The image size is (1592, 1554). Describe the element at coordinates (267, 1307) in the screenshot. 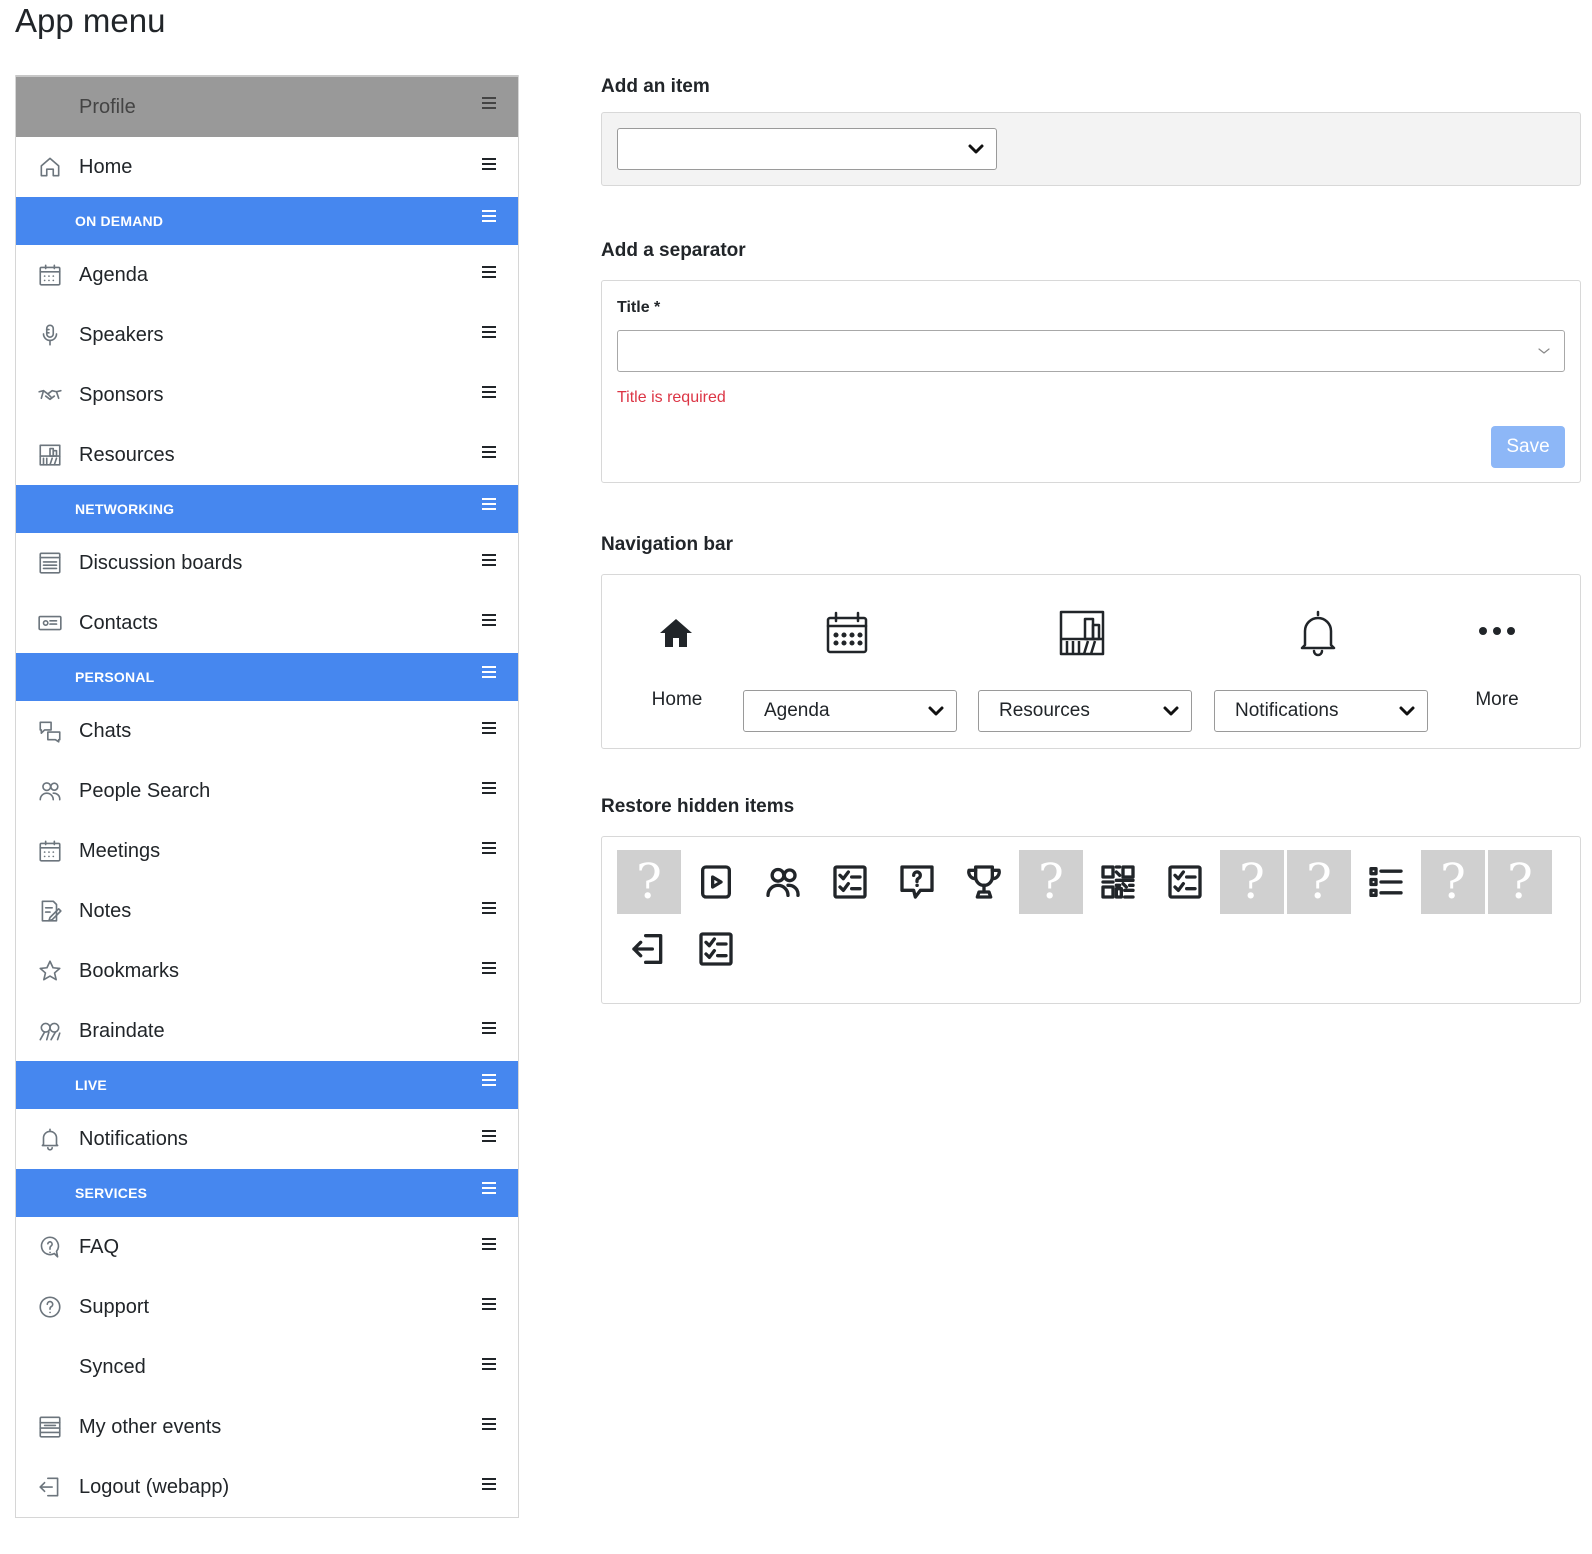

I see `menu-item-support: Support` at that location.